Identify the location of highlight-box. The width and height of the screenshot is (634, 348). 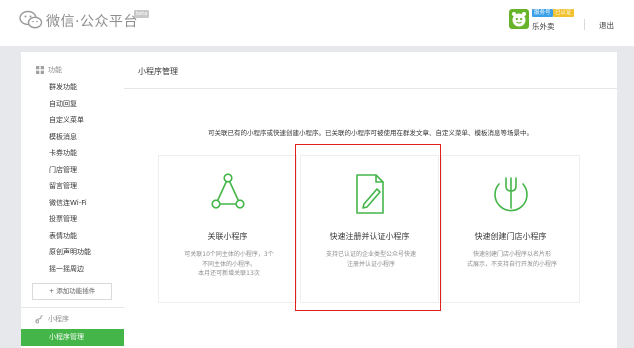
(368, 227).